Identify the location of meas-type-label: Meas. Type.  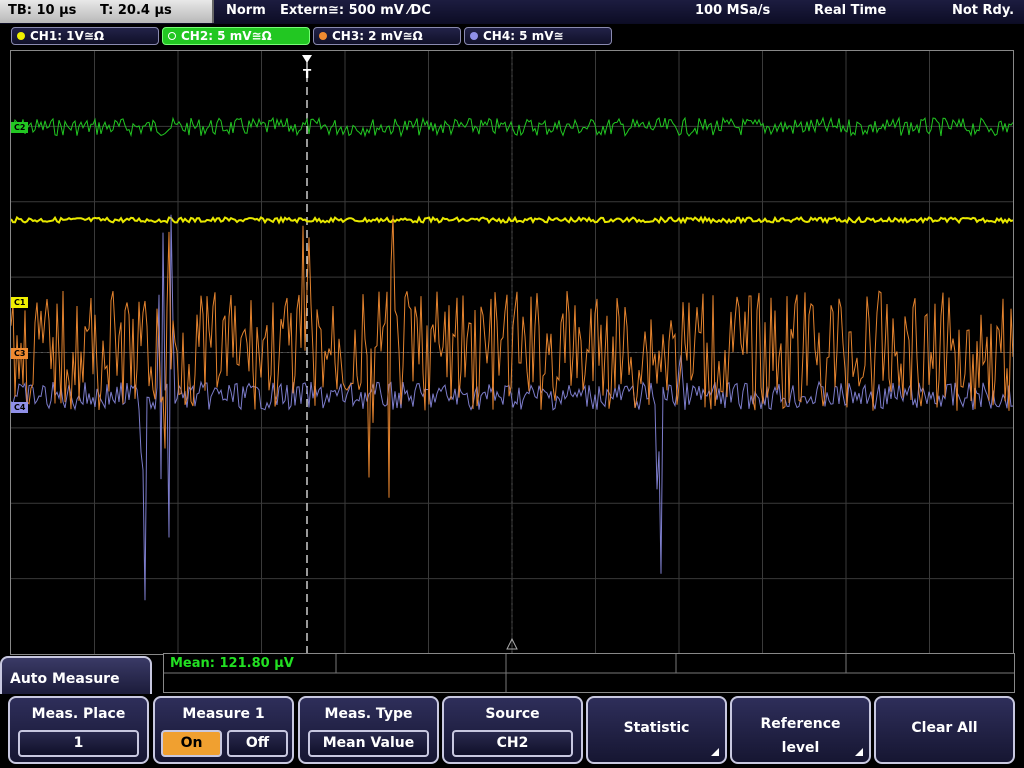
(368, 714).